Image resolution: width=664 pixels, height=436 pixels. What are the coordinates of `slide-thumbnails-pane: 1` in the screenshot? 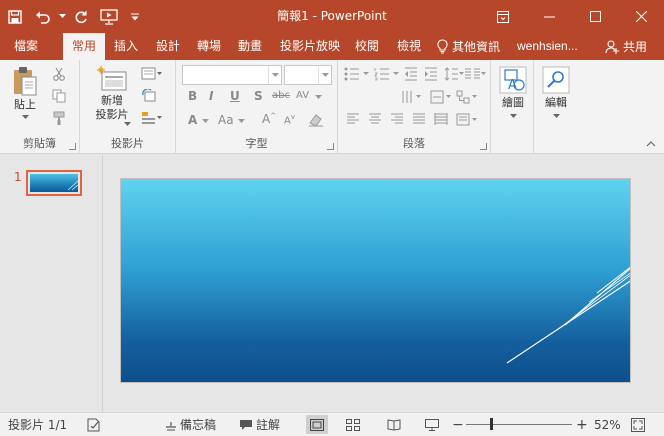 It's located at (51, 283).